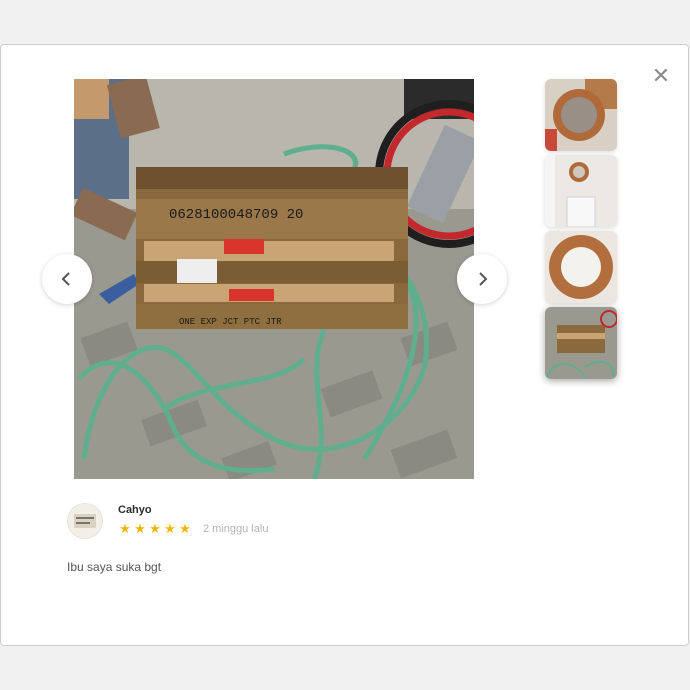  I want to click on close-button: ✕, so click(661, 77).